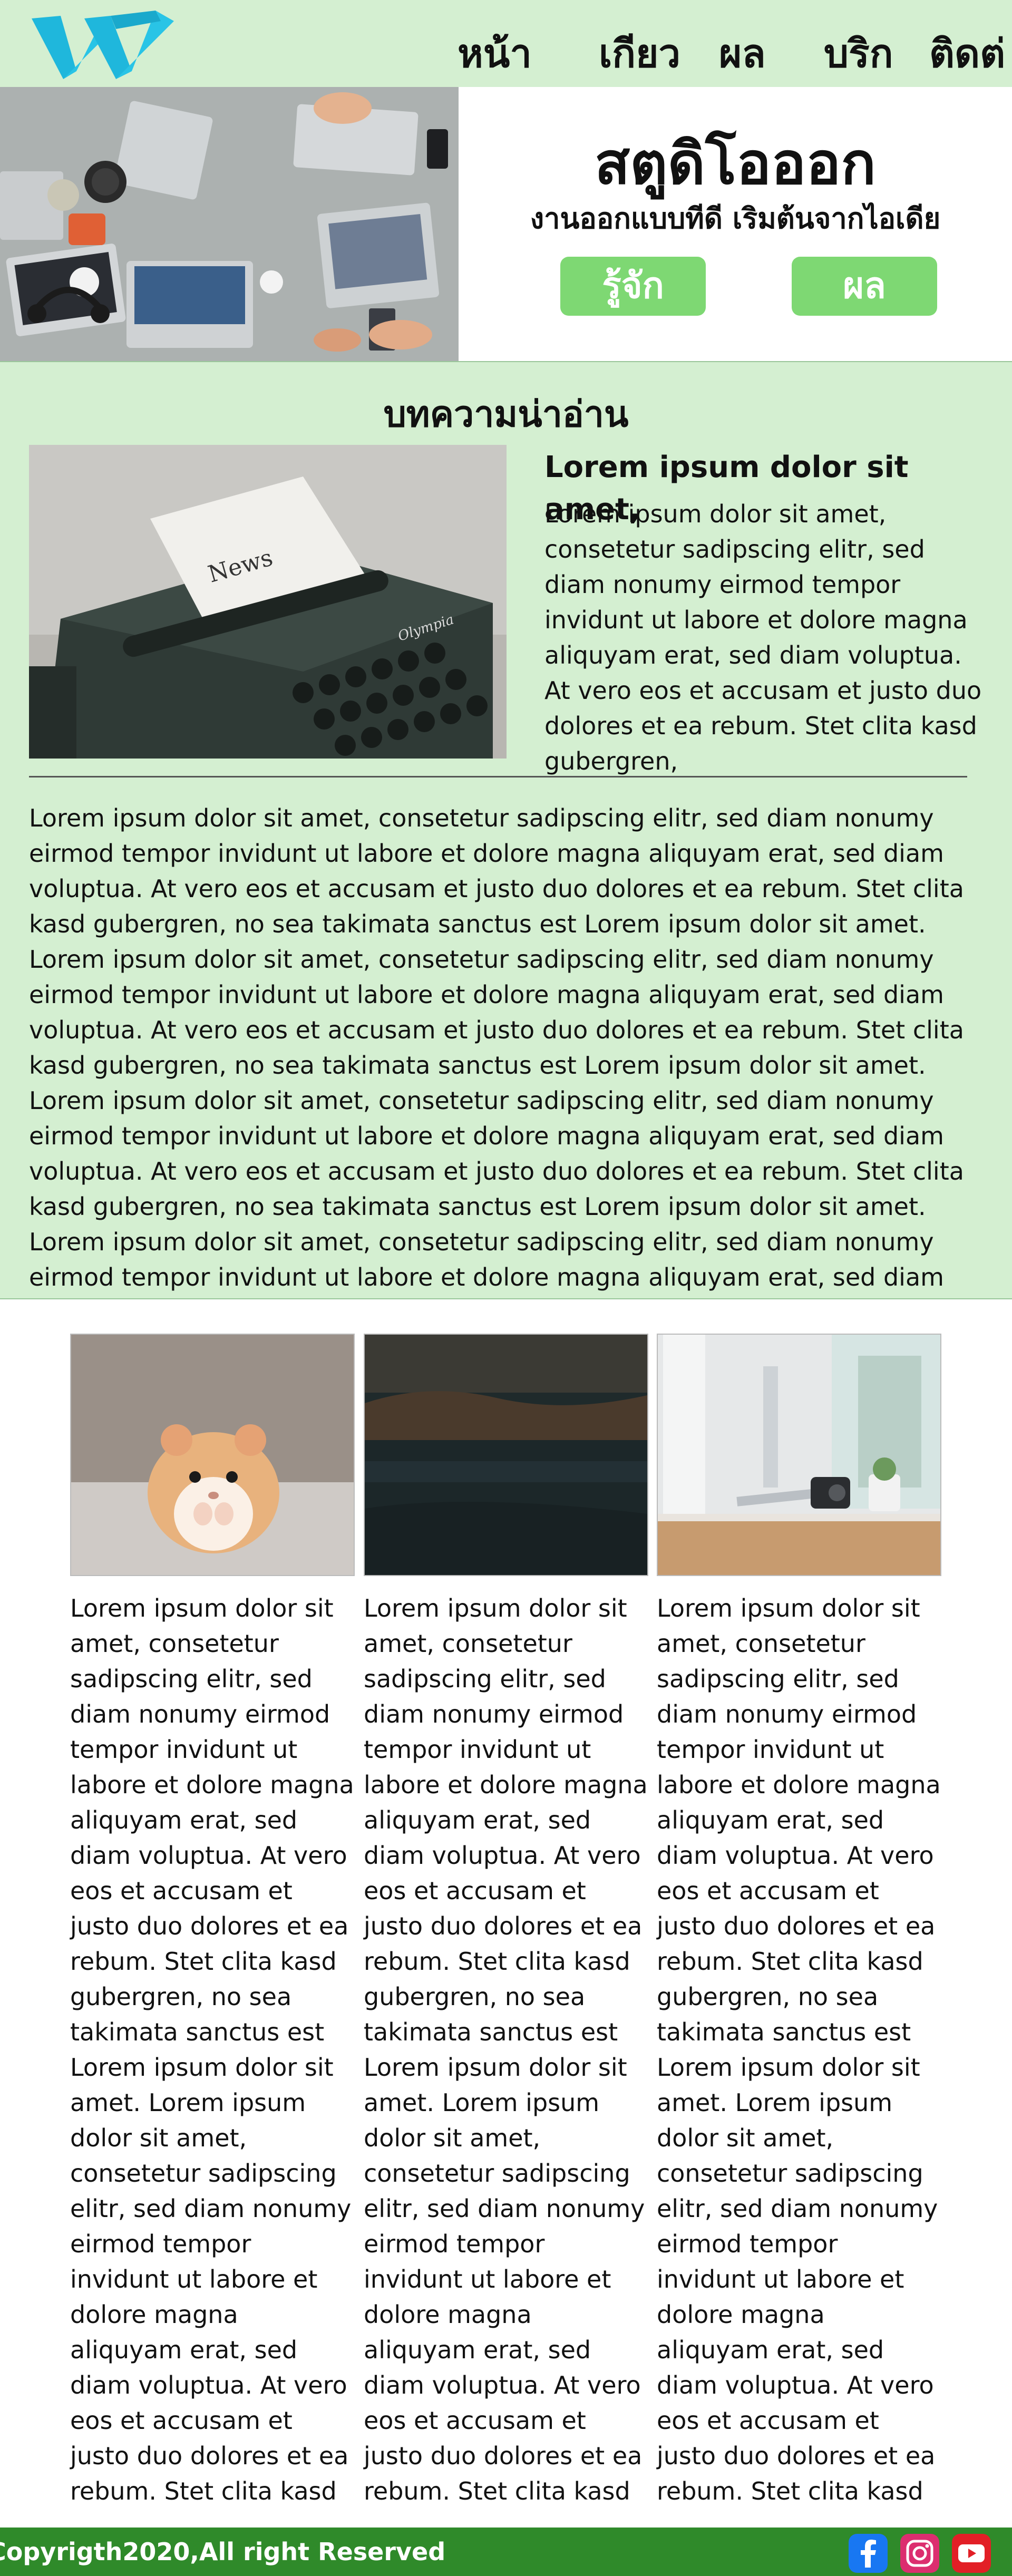 The image size is (1012, 2576). Describe the element at coordinates (864, 286) in the screenshot. I see `portfolio-button: ผล` at that location.